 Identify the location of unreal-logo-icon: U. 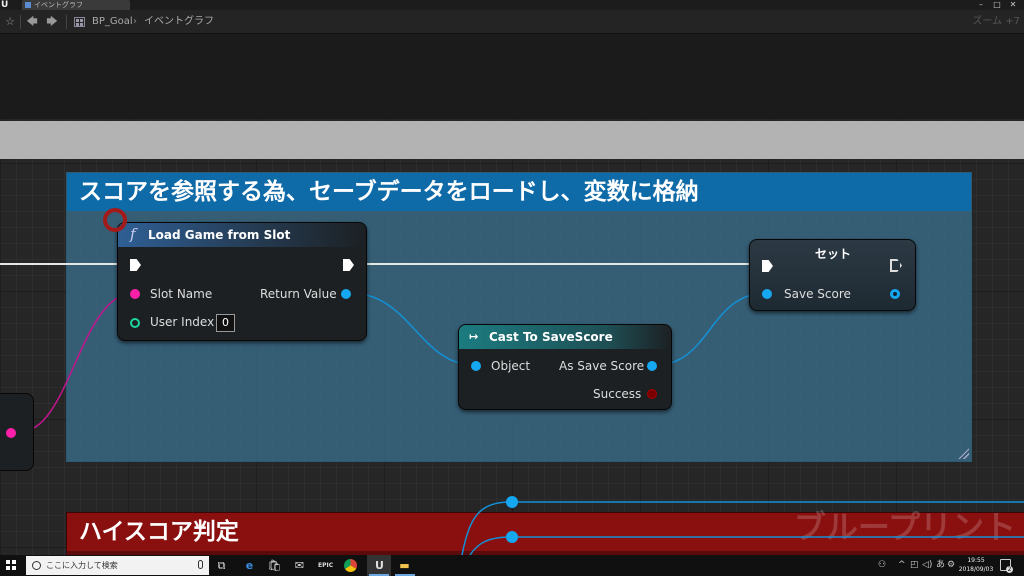
(5, 5).